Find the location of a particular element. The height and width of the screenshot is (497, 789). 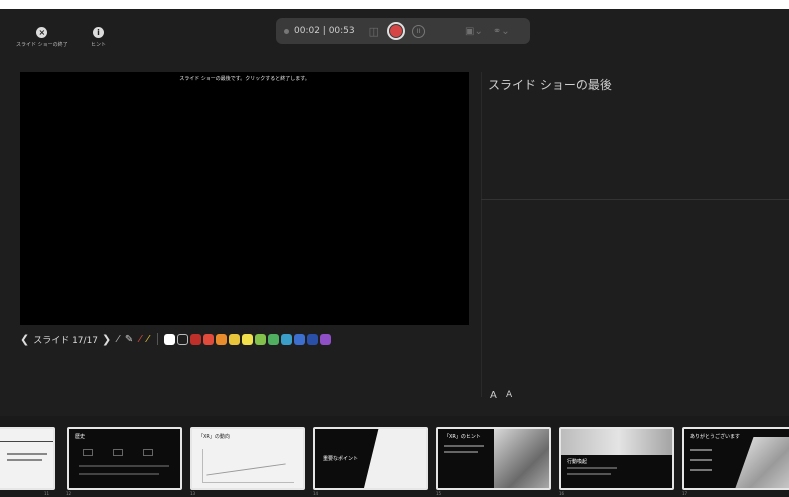

highlighter-icon: ⁄ is located at coordinates (140, 339).